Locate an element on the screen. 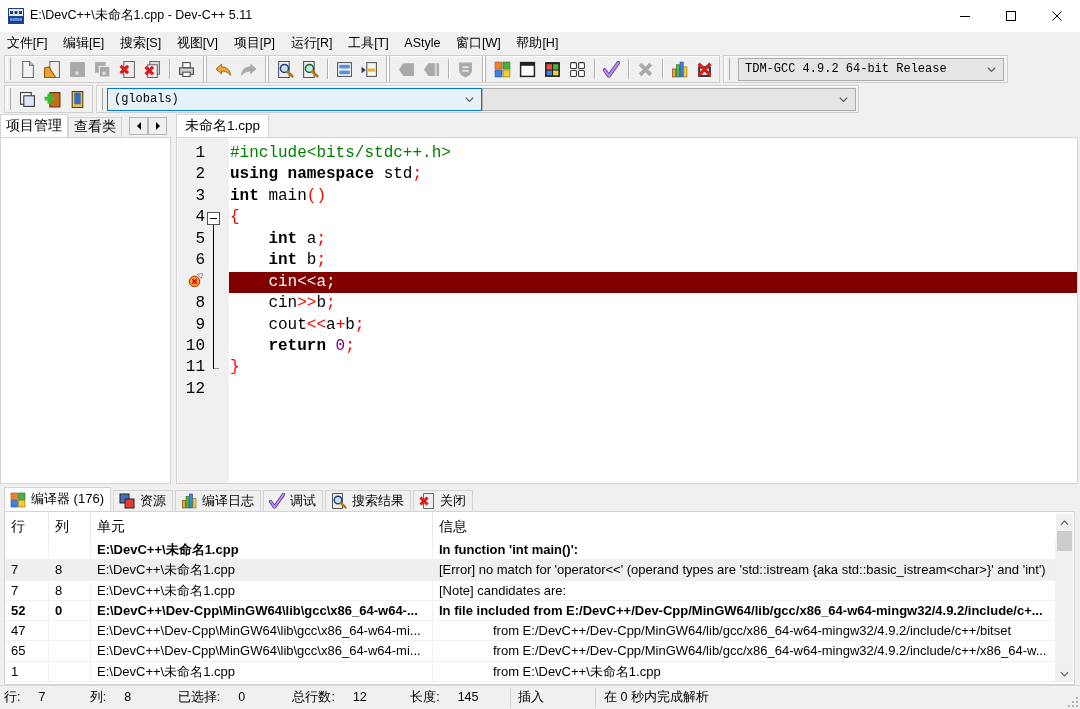 This screenshot has width=1080, height=709. close-icon is located at coordinates (1057, 16).